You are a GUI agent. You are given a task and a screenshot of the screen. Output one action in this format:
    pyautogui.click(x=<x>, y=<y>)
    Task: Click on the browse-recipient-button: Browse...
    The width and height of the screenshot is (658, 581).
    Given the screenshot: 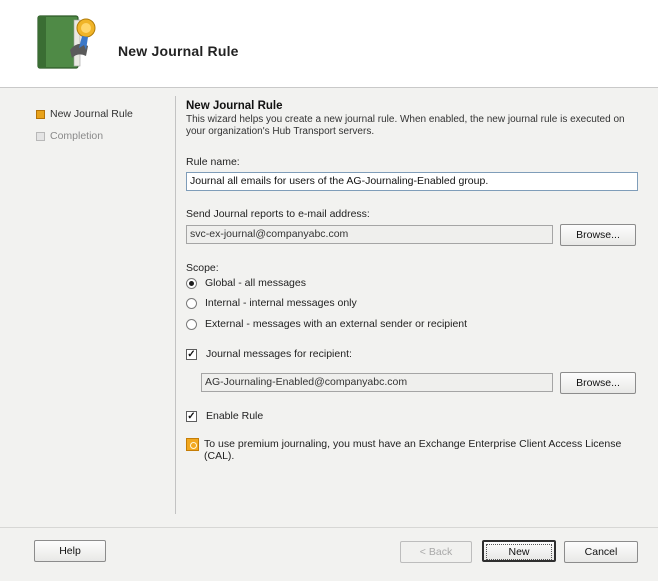 What is the action you would take?
    pyautogui.click(x=598, y=383)
    